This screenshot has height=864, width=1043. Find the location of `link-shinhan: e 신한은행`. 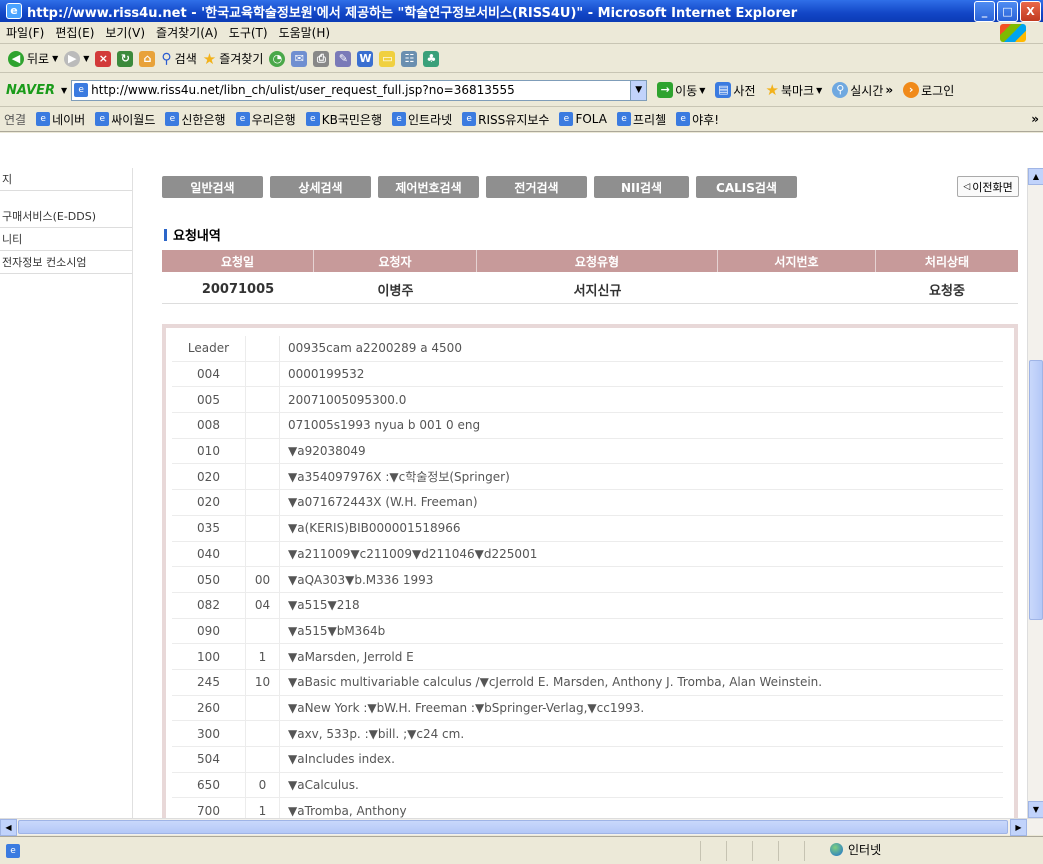

link-shinhan: e 신한은행 is located at coordinates (195, 119).